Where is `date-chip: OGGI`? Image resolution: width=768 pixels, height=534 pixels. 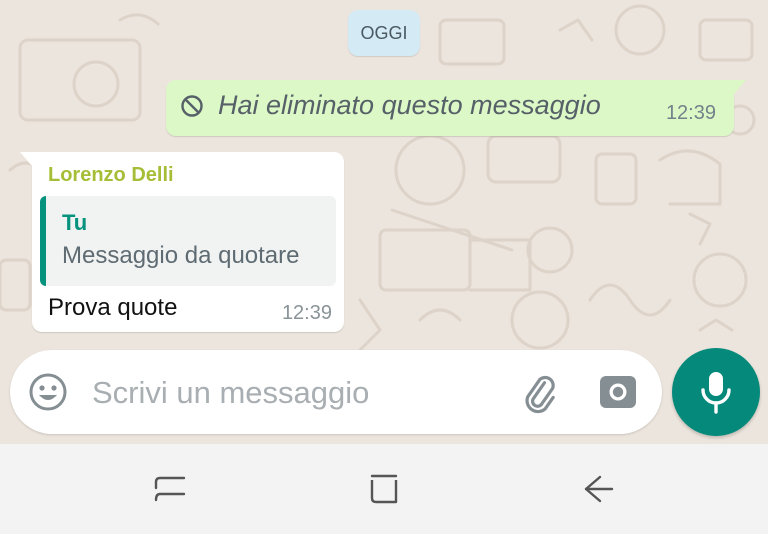
date-chip: OGGI is located at coordinates (384, 33).